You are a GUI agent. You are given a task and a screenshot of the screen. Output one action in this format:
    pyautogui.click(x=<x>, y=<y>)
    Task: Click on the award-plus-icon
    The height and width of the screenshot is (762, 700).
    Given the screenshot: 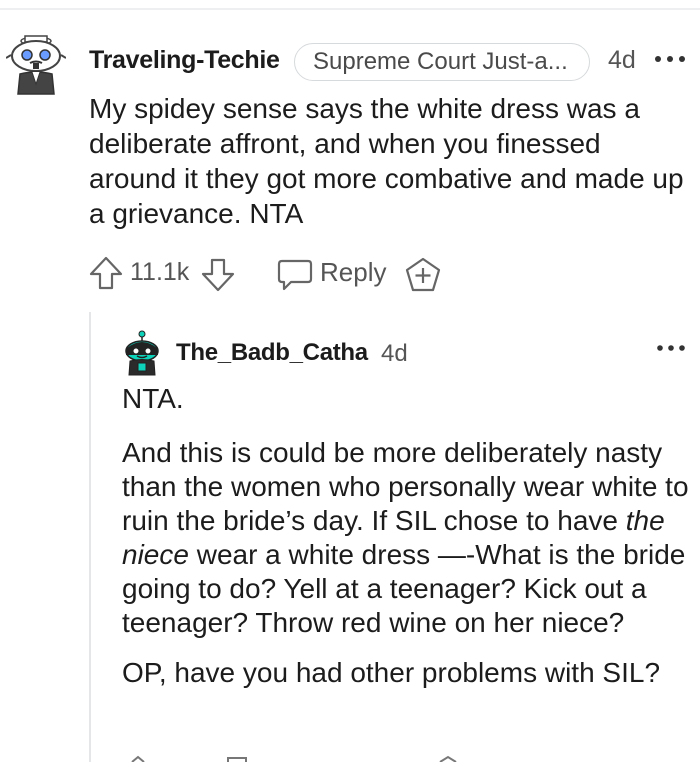 What is the action you would take?
    pyautogui.click(x=423, y=275)
    